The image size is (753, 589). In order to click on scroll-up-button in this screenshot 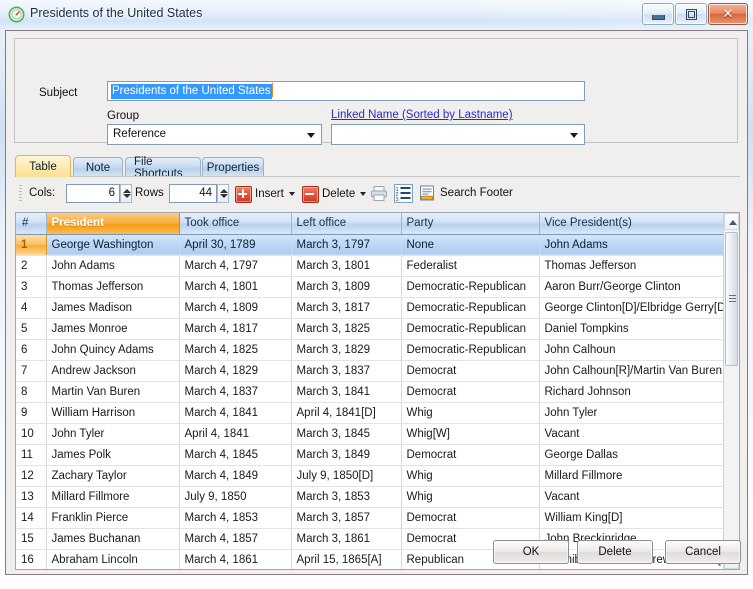, I will do `click(731, 221)`.